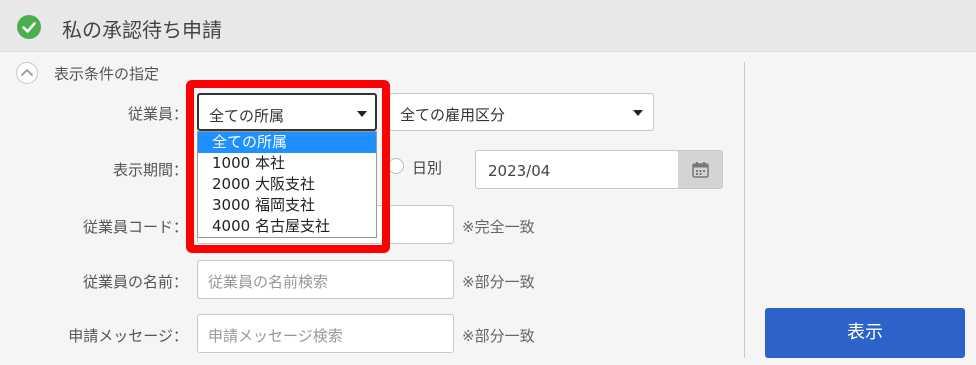  I want to click on employee-label: 従業員：, so click(157, 114).